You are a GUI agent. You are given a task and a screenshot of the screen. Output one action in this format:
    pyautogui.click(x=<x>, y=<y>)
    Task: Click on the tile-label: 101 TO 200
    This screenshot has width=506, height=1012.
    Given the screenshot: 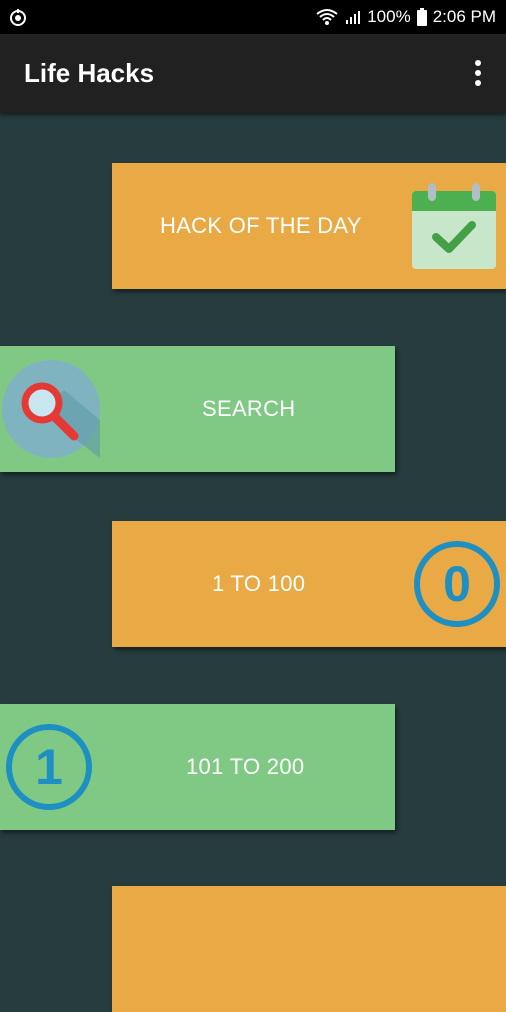 What is the action you would take?
    pyautogui.click(x=245, y=766)
    